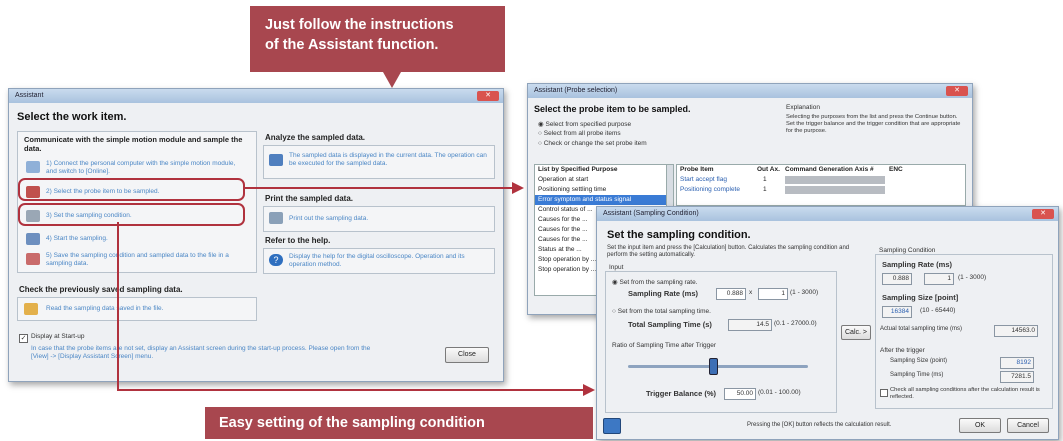  What do you see at coordinates (379, 219) in the screenshot?
I see `print-group: Print out the sampling data.` at bounding box center [379, 219].